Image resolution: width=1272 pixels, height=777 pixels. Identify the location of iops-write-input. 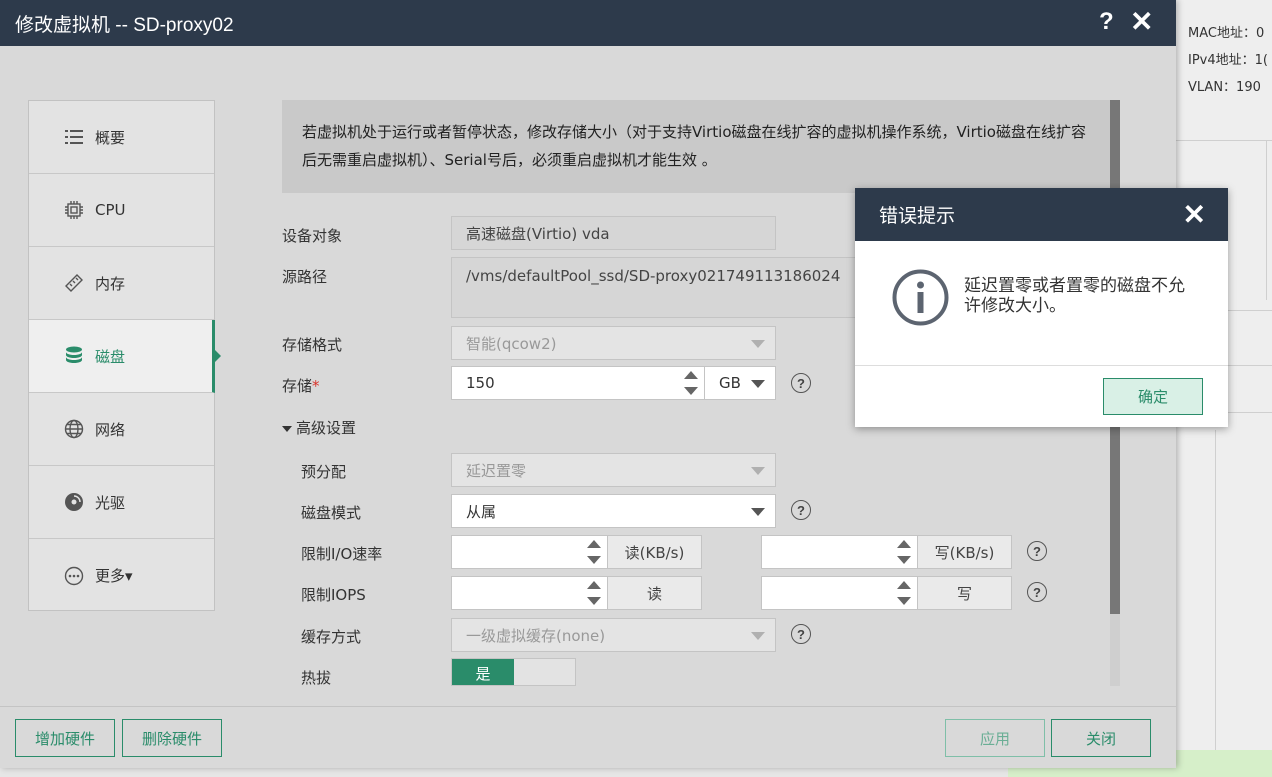
(839, 593).